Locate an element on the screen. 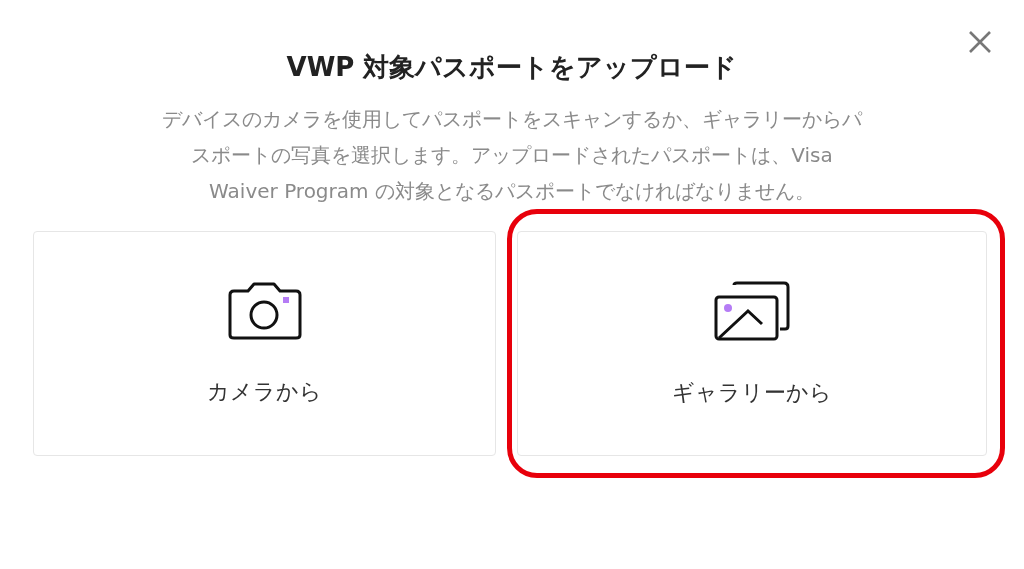 The height and width of the screenshot is (569, 1024). close-button is located at coordinates (980, 42).